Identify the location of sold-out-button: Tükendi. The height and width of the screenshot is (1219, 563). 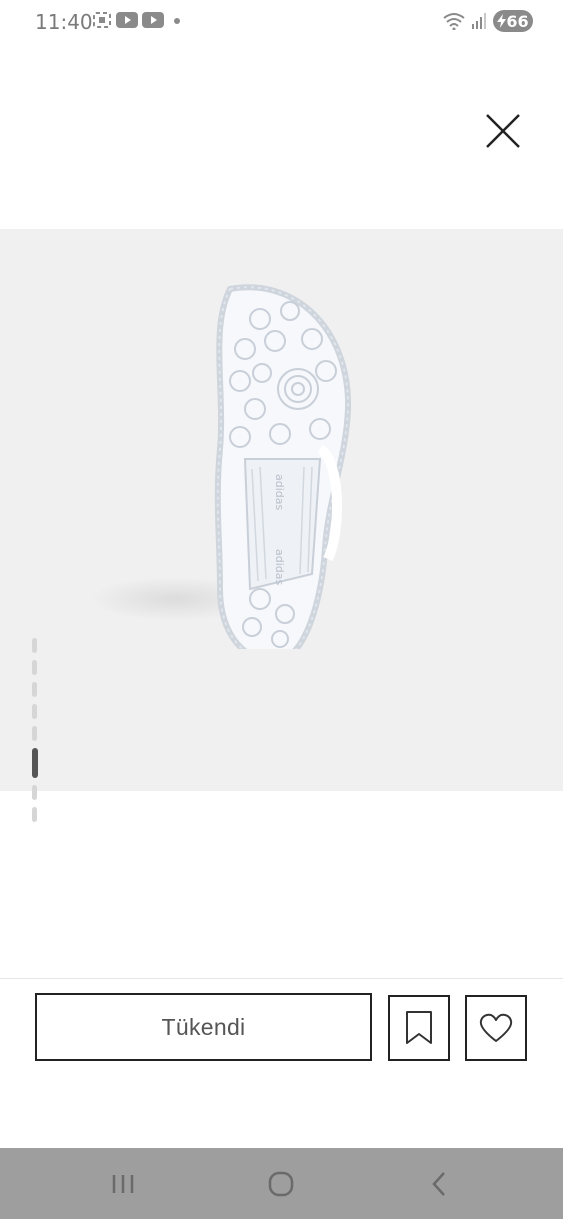
(203, 1027).